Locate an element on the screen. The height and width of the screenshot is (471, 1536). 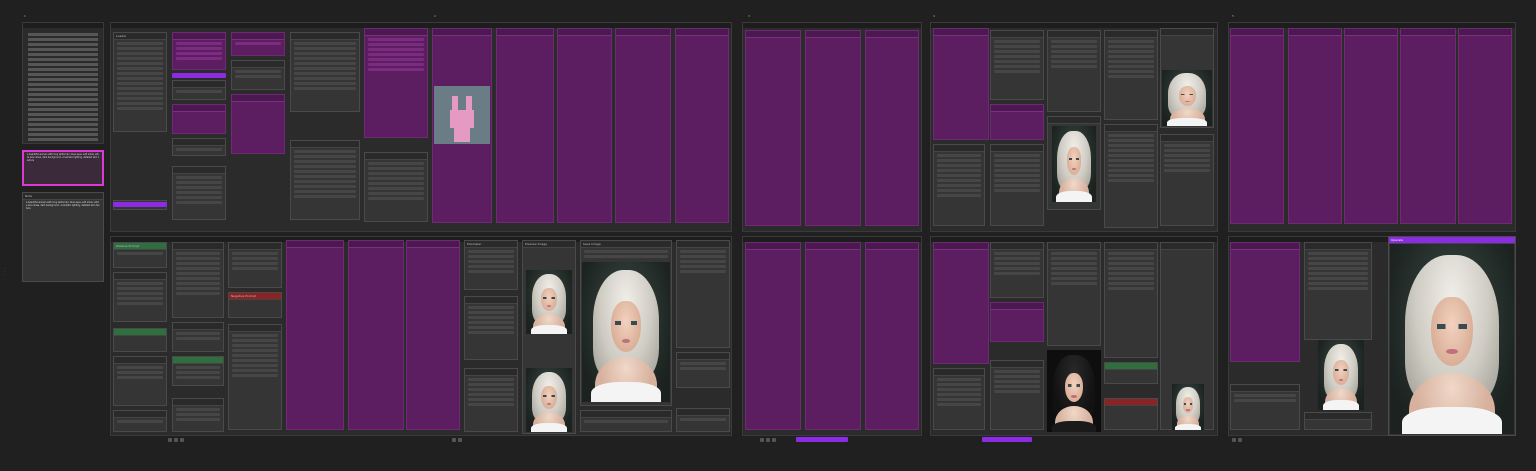
node-i is located at coordinates (198, 280).